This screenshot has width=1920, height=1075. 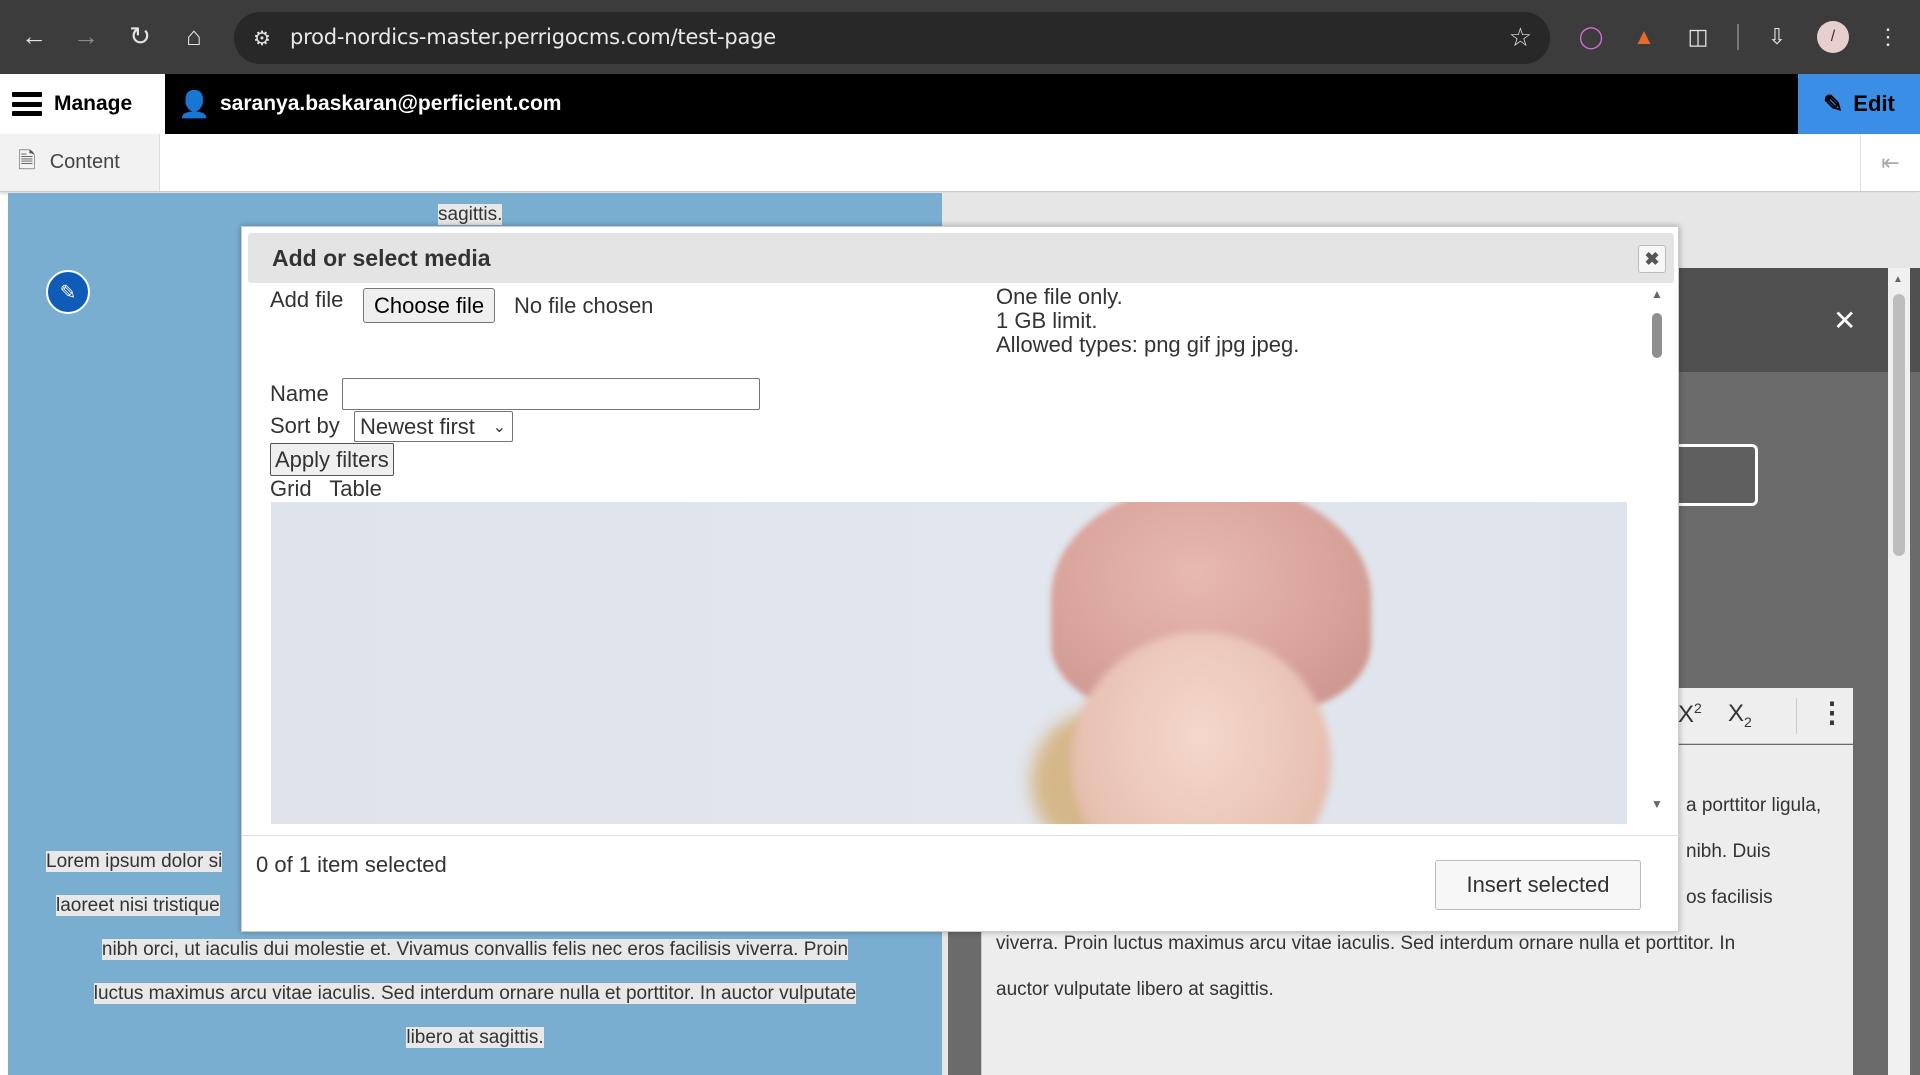 What do you see at coordinates (262, 38) in the screenshot?
I see `site-settings-icon: ⚙` at bounding box center [262, 38].